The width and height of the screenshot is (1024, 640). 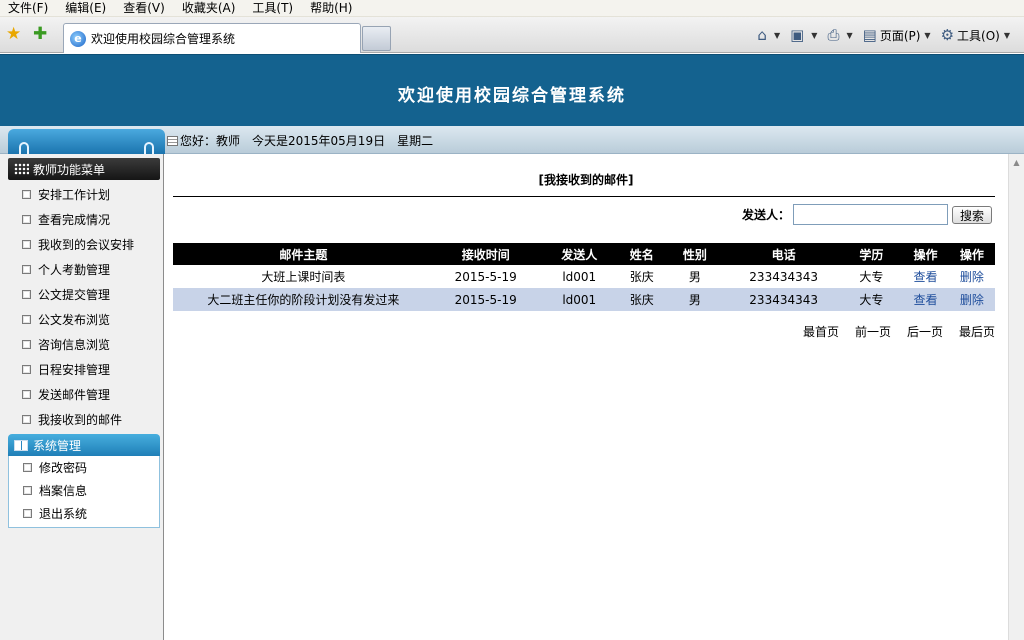 What do you see at coordinates (69, 169) in the screenshot?
I see `sidebar-header-label: 教师功能菜单` at bounding box center [69, 169].